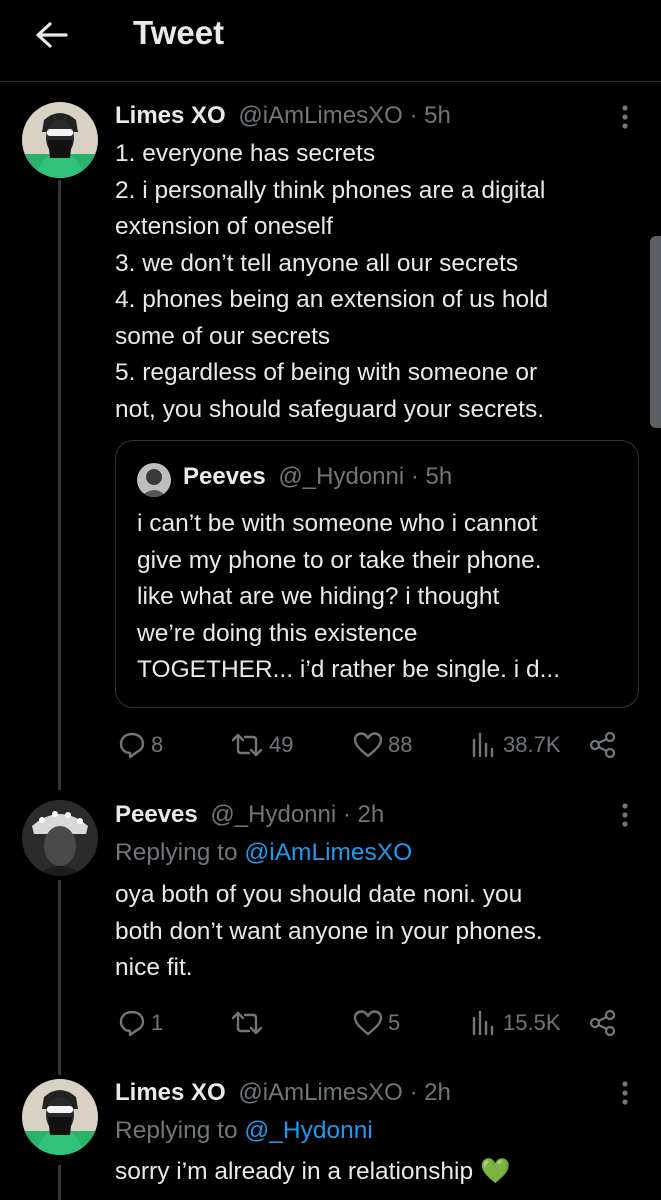 The width and height of the screenshot is (661, 1200). I want to click on tweet-line: 3. we don’t tell anyone all our secrets, so click(317, 263).